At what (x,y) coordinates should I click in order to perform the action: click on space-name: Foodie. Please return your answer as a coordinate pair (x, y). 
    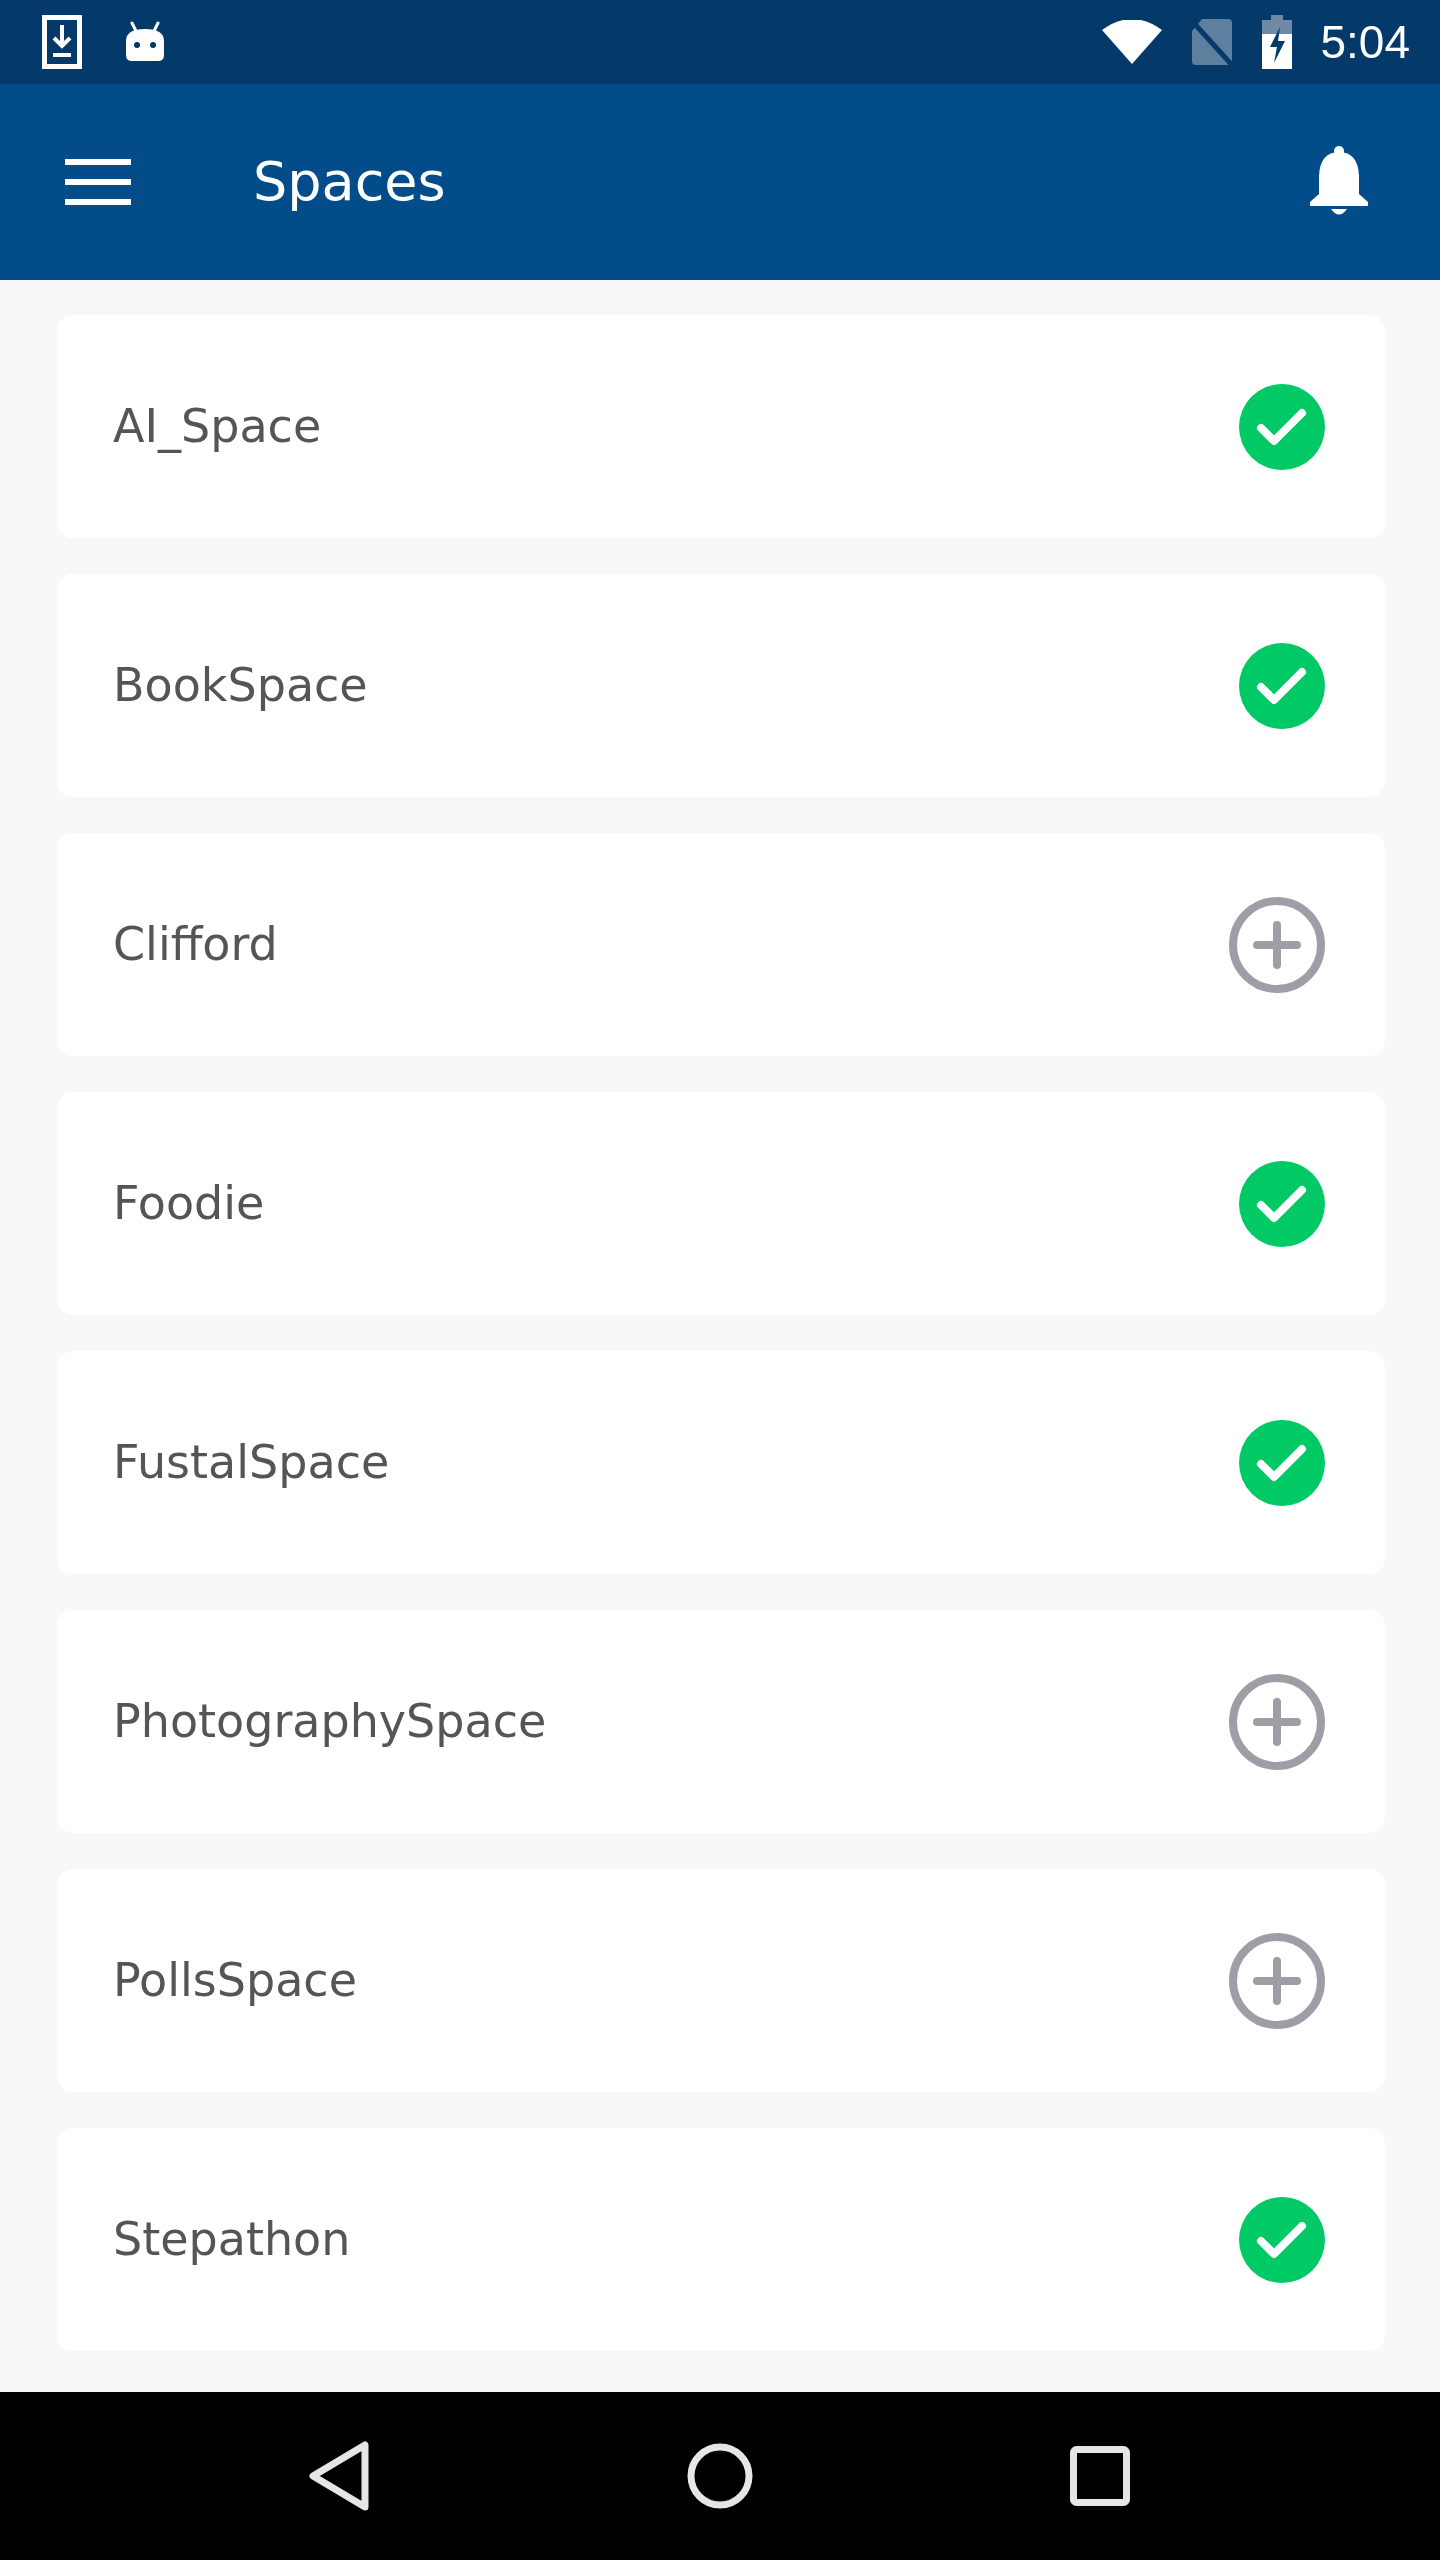
    Looking at the image, I should click on (189, 1203).